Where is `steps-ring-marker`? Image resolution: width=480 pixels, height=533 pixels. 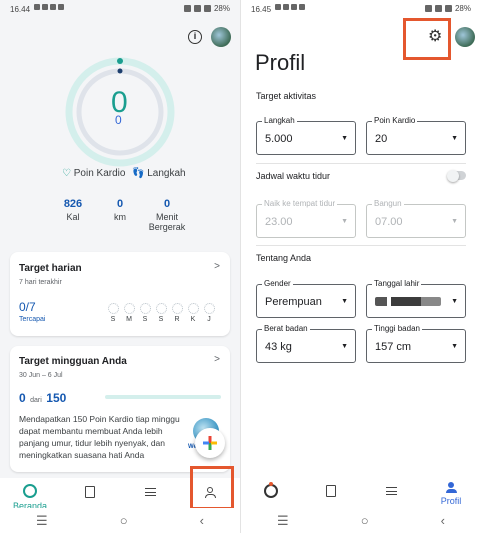 steps-ring-marker is located at coordinates (120, 71).